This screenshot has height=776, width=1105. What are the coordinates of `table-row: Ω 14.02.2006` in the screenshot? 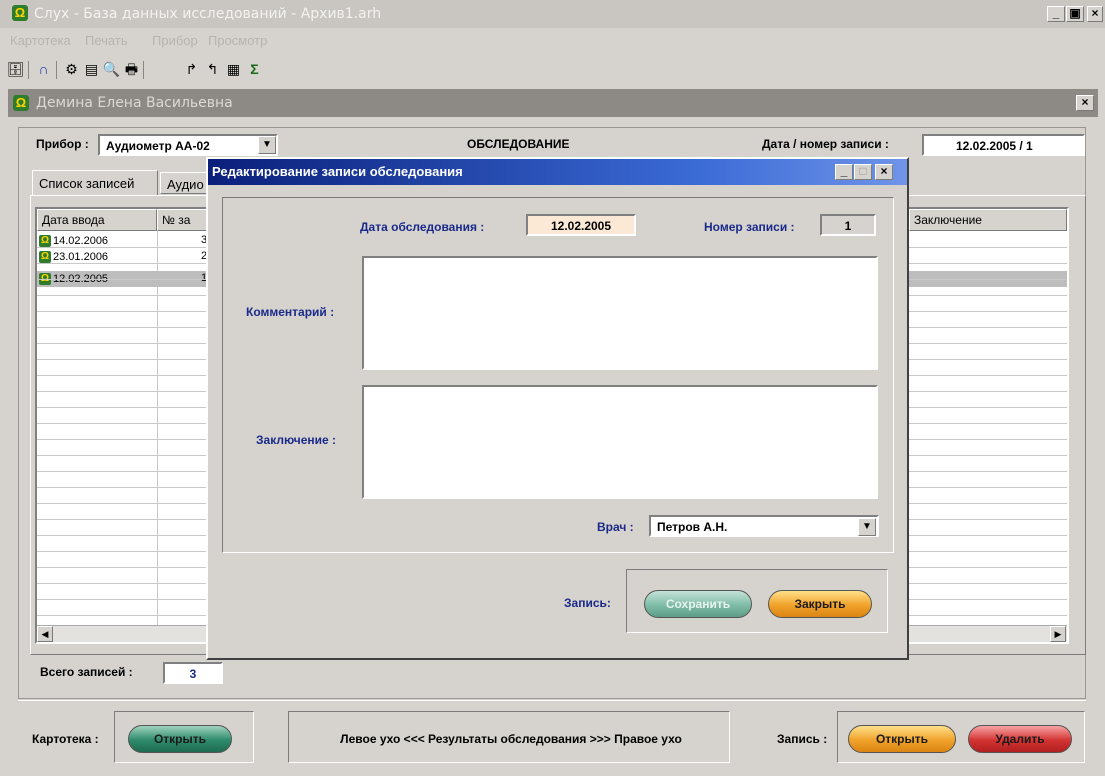 It's located at (73, 241).